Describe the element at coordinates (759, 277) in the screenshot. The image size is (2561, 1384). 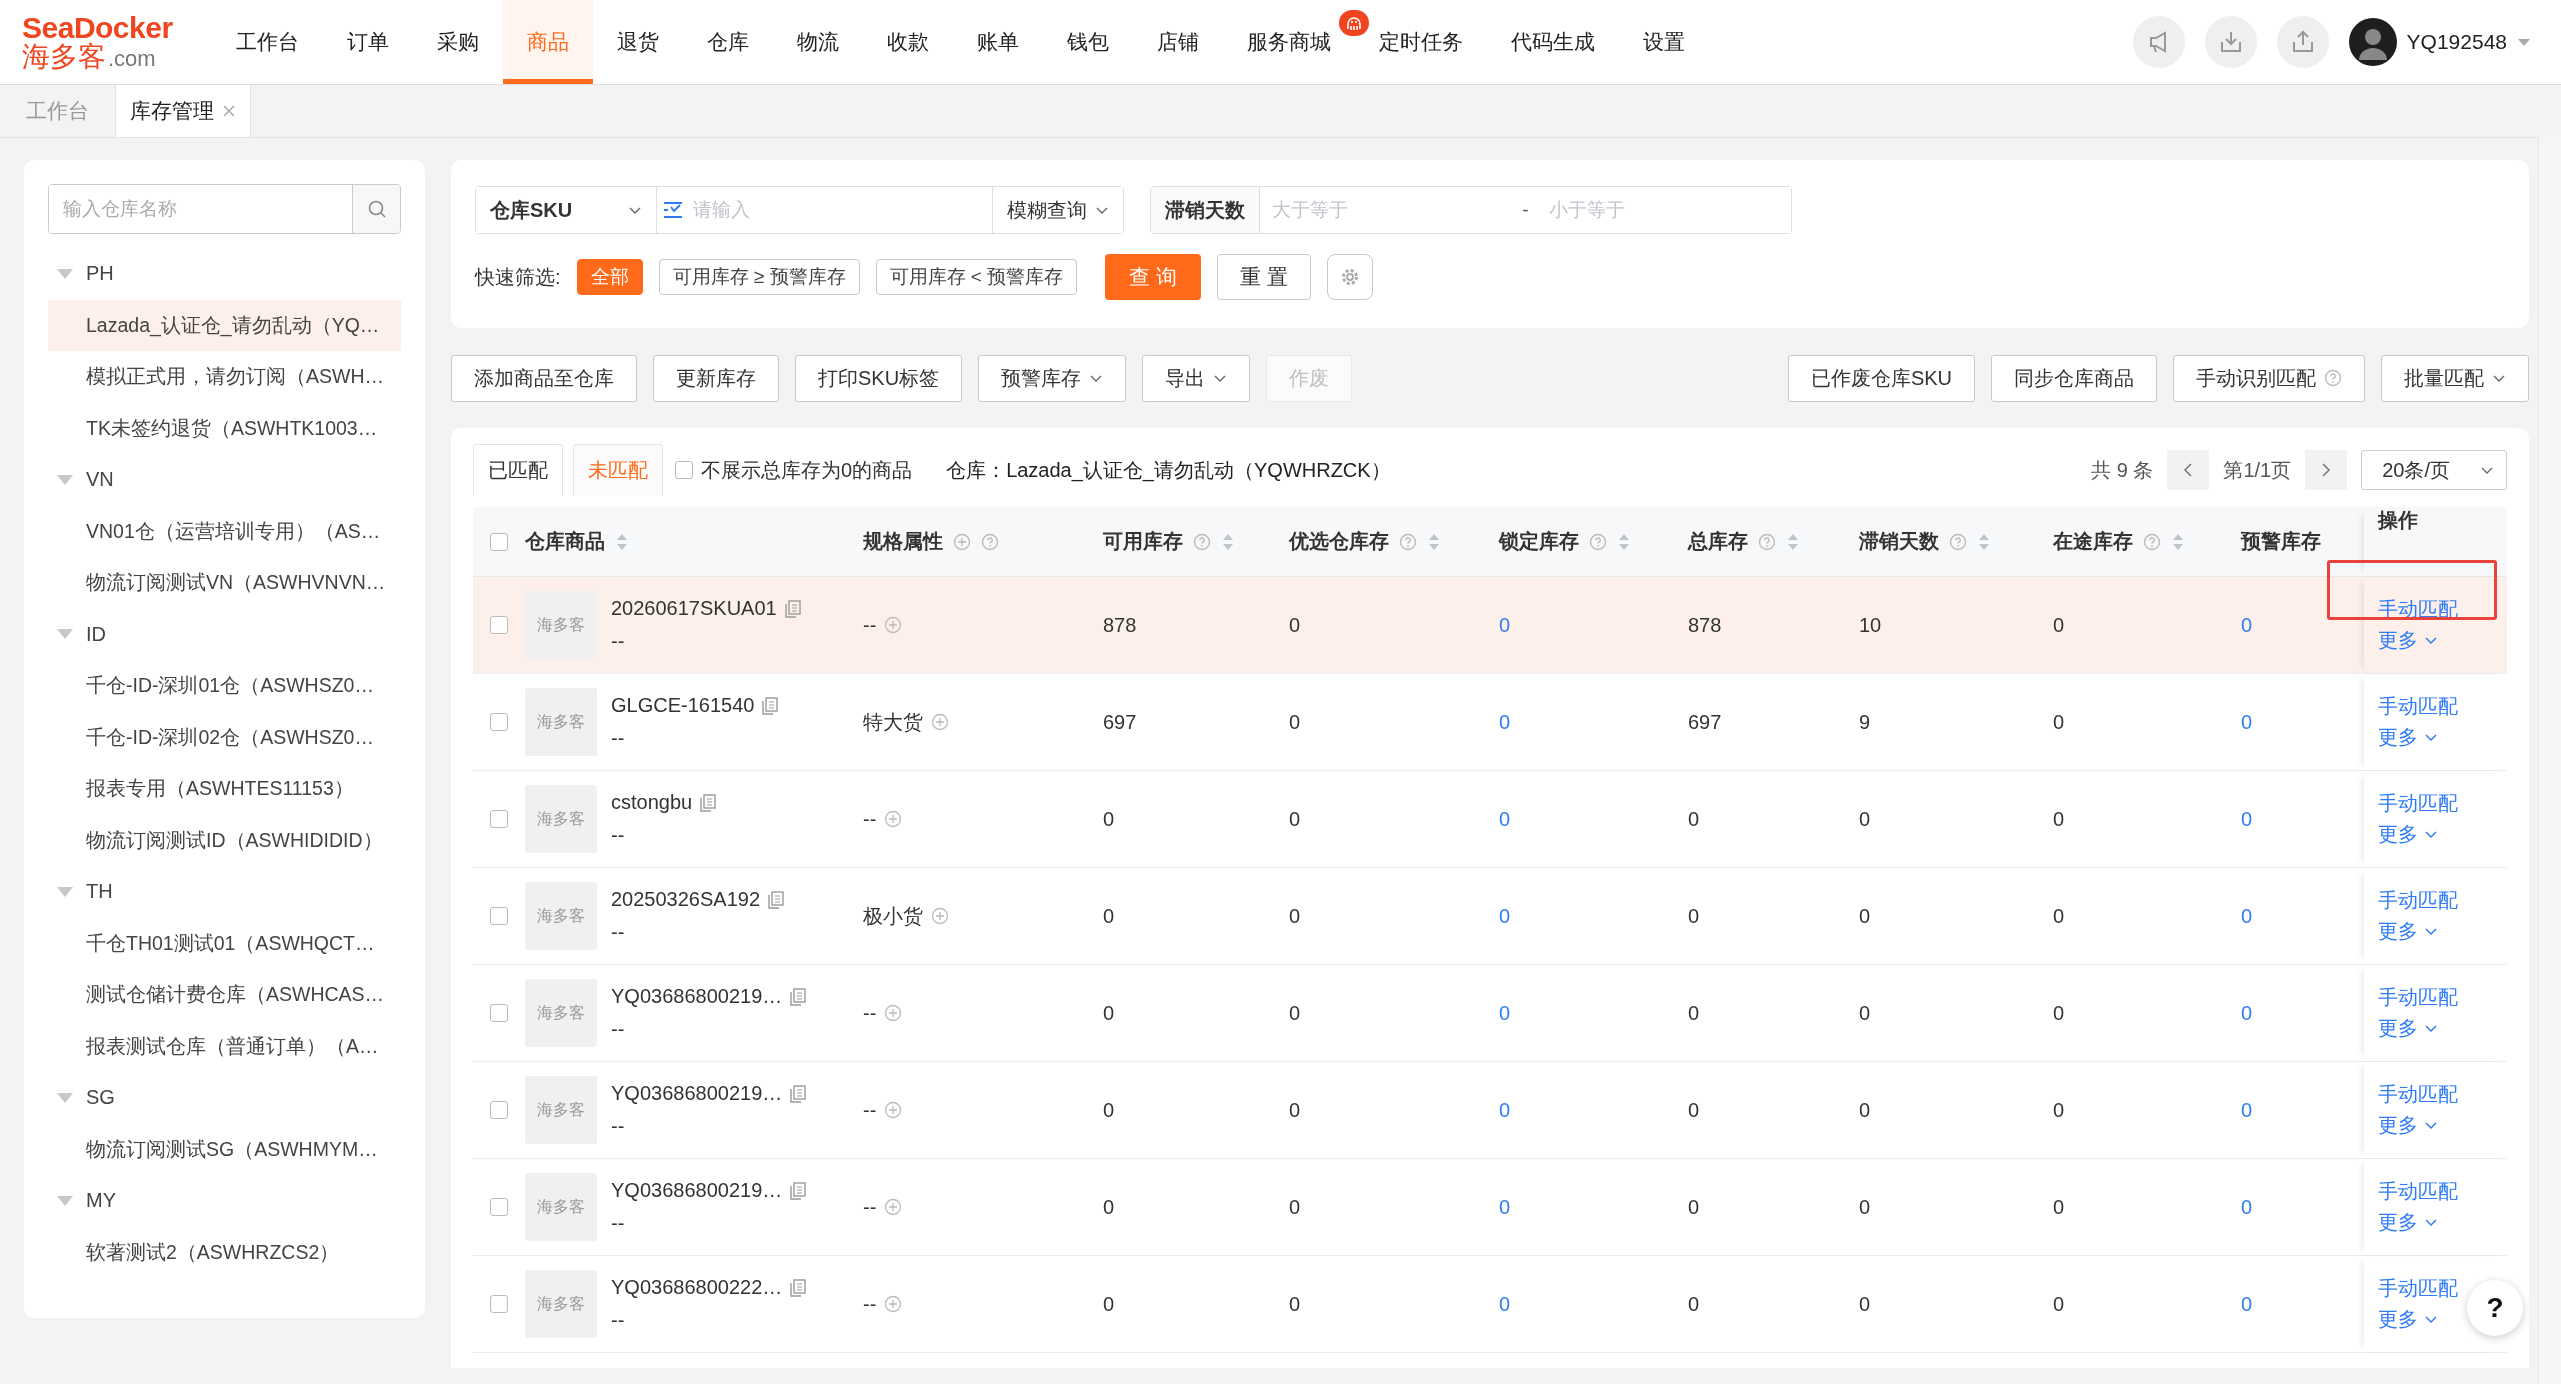
I see `quick-filter-option: 可用库存 ≥ 预警库存` at that location.